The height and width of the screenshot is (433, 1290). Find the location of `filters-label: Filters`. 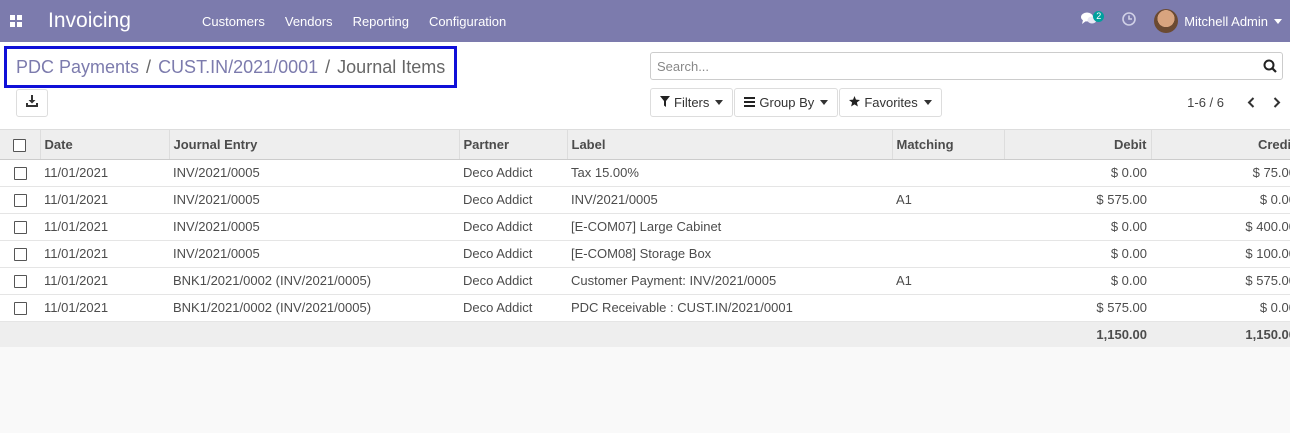

filters-label: Filters is located at coordinates (692, 102).